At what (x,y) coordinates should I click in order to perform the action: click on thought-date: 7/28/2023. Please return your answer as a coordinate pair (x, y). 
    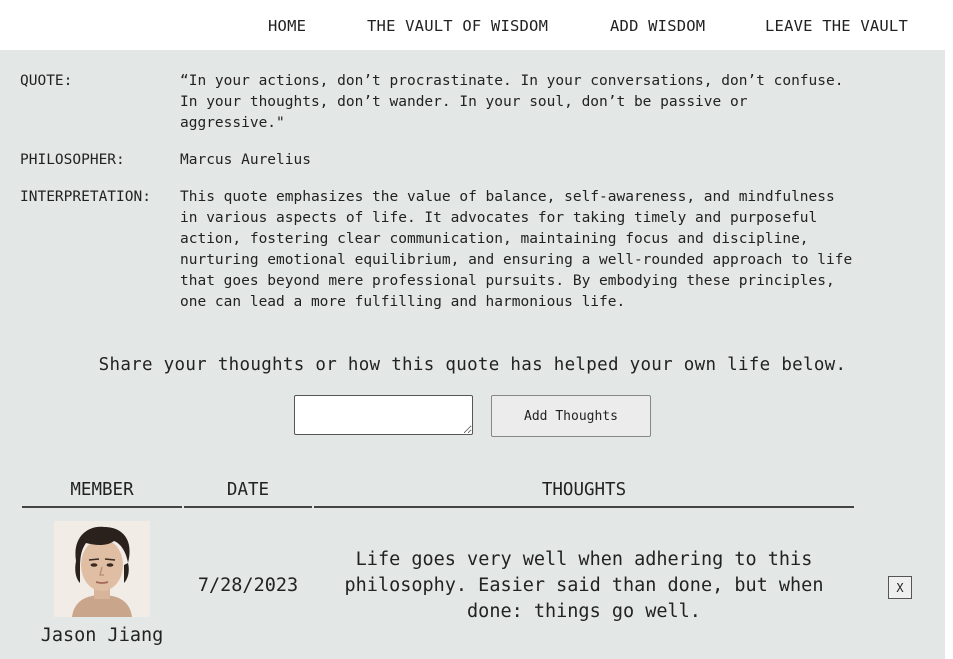
    Looking at the image, I should click on (248, 585).